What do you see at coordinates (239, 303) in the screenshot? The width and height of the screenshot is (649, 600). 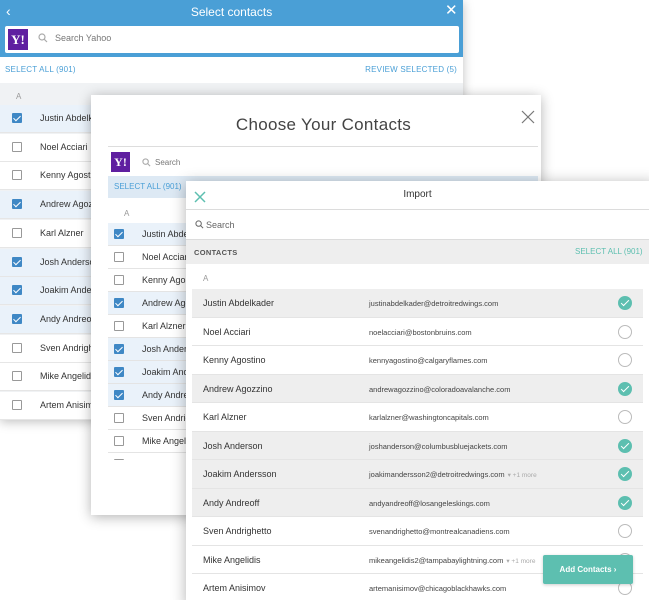 I see `contact-name: Justin Abdelkader` at bounding box center [239, 303].